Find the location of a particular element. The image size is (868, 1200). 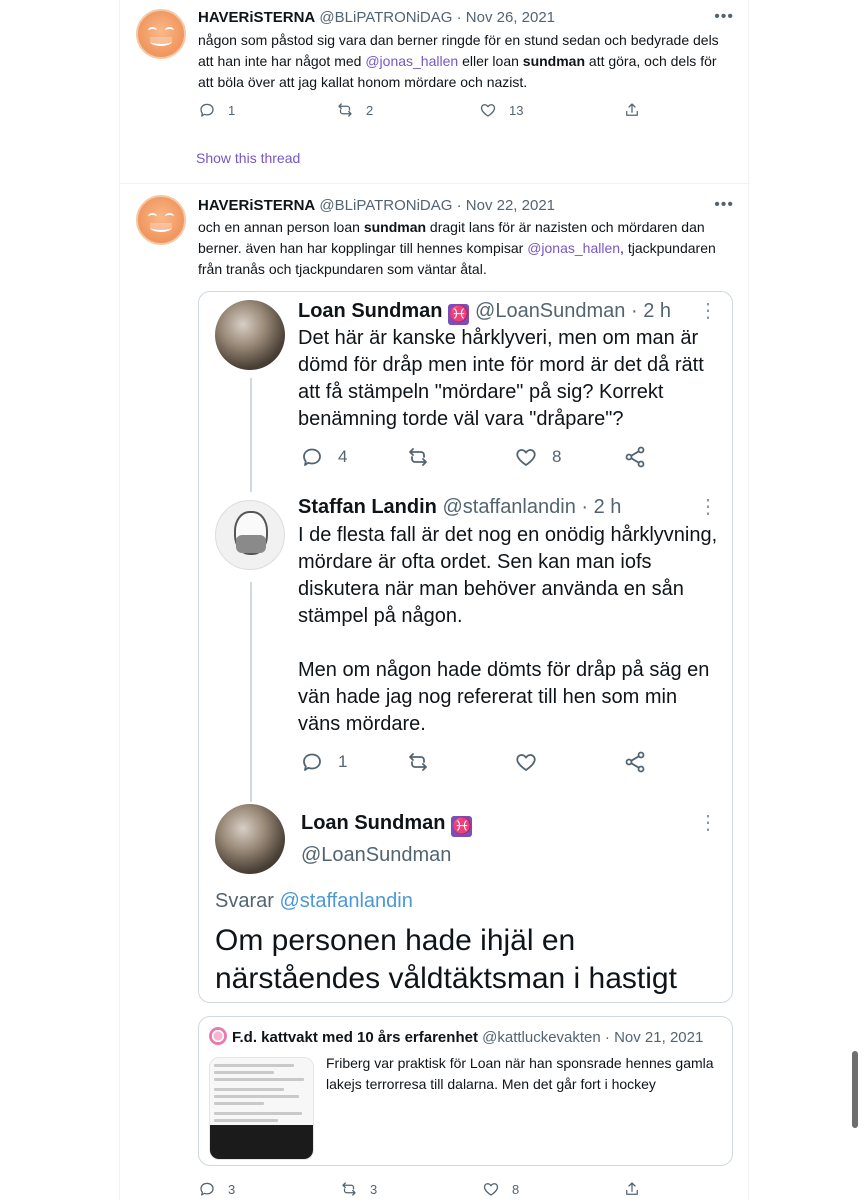

text-segment: eller loan is located at coordinates (490, 61).